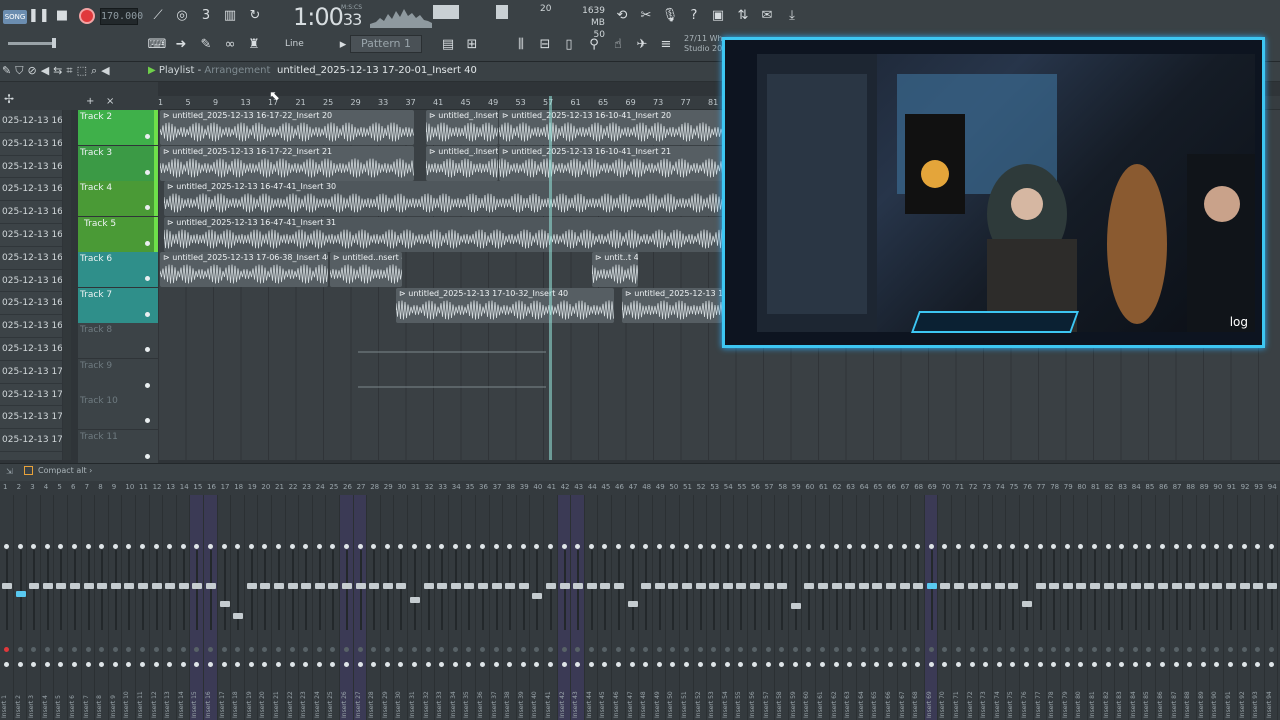 This screenshot has width=1280, height=720. I want to click on mixer-strip: Insert 47, so click(633, 607).